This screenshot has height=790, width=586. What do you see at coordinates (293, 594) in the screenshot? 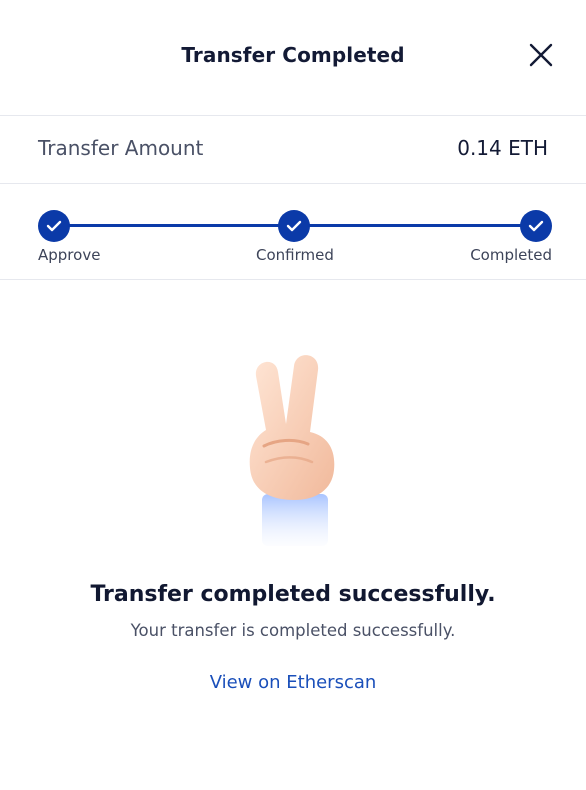
I see `success-title: Transfer completed successfully.` at bounding box center [293, 594].